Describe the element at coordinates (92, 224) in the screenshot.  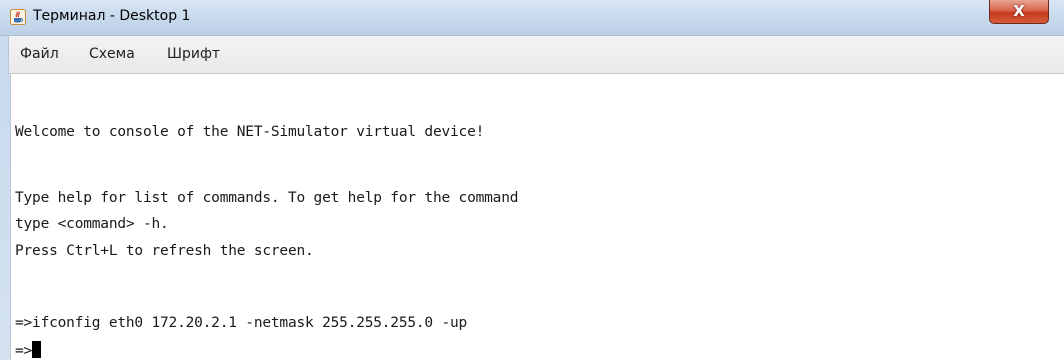
I see `console-line: type <command> -h.` at that location.